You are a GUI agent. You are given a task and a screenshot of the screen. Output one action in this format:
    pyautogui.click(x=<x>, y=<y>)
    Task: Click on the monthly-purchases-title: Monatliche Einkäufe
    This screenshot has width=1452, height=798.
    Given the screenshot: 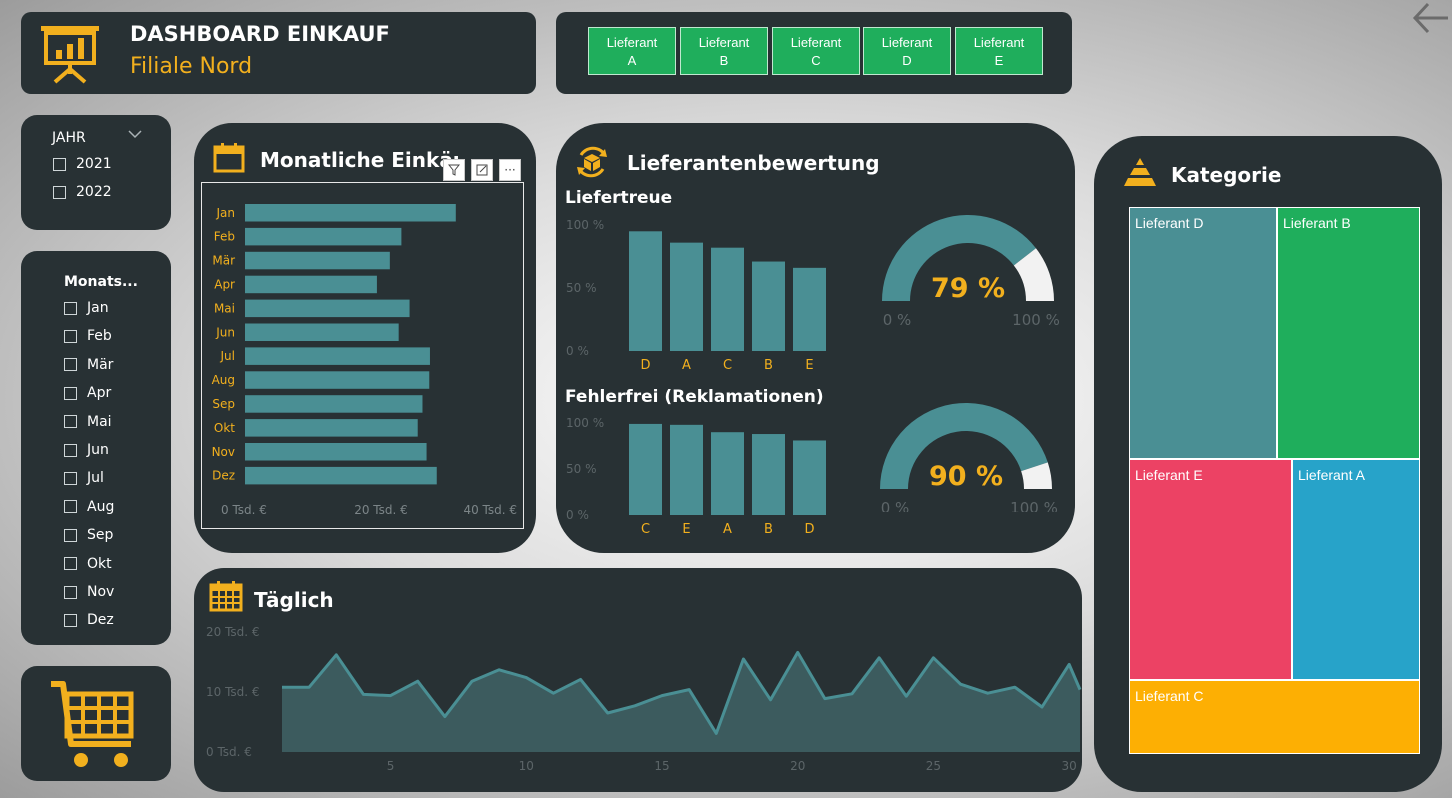 What is the action you would take?
    pyautogui.click(x=360, y=160)
    